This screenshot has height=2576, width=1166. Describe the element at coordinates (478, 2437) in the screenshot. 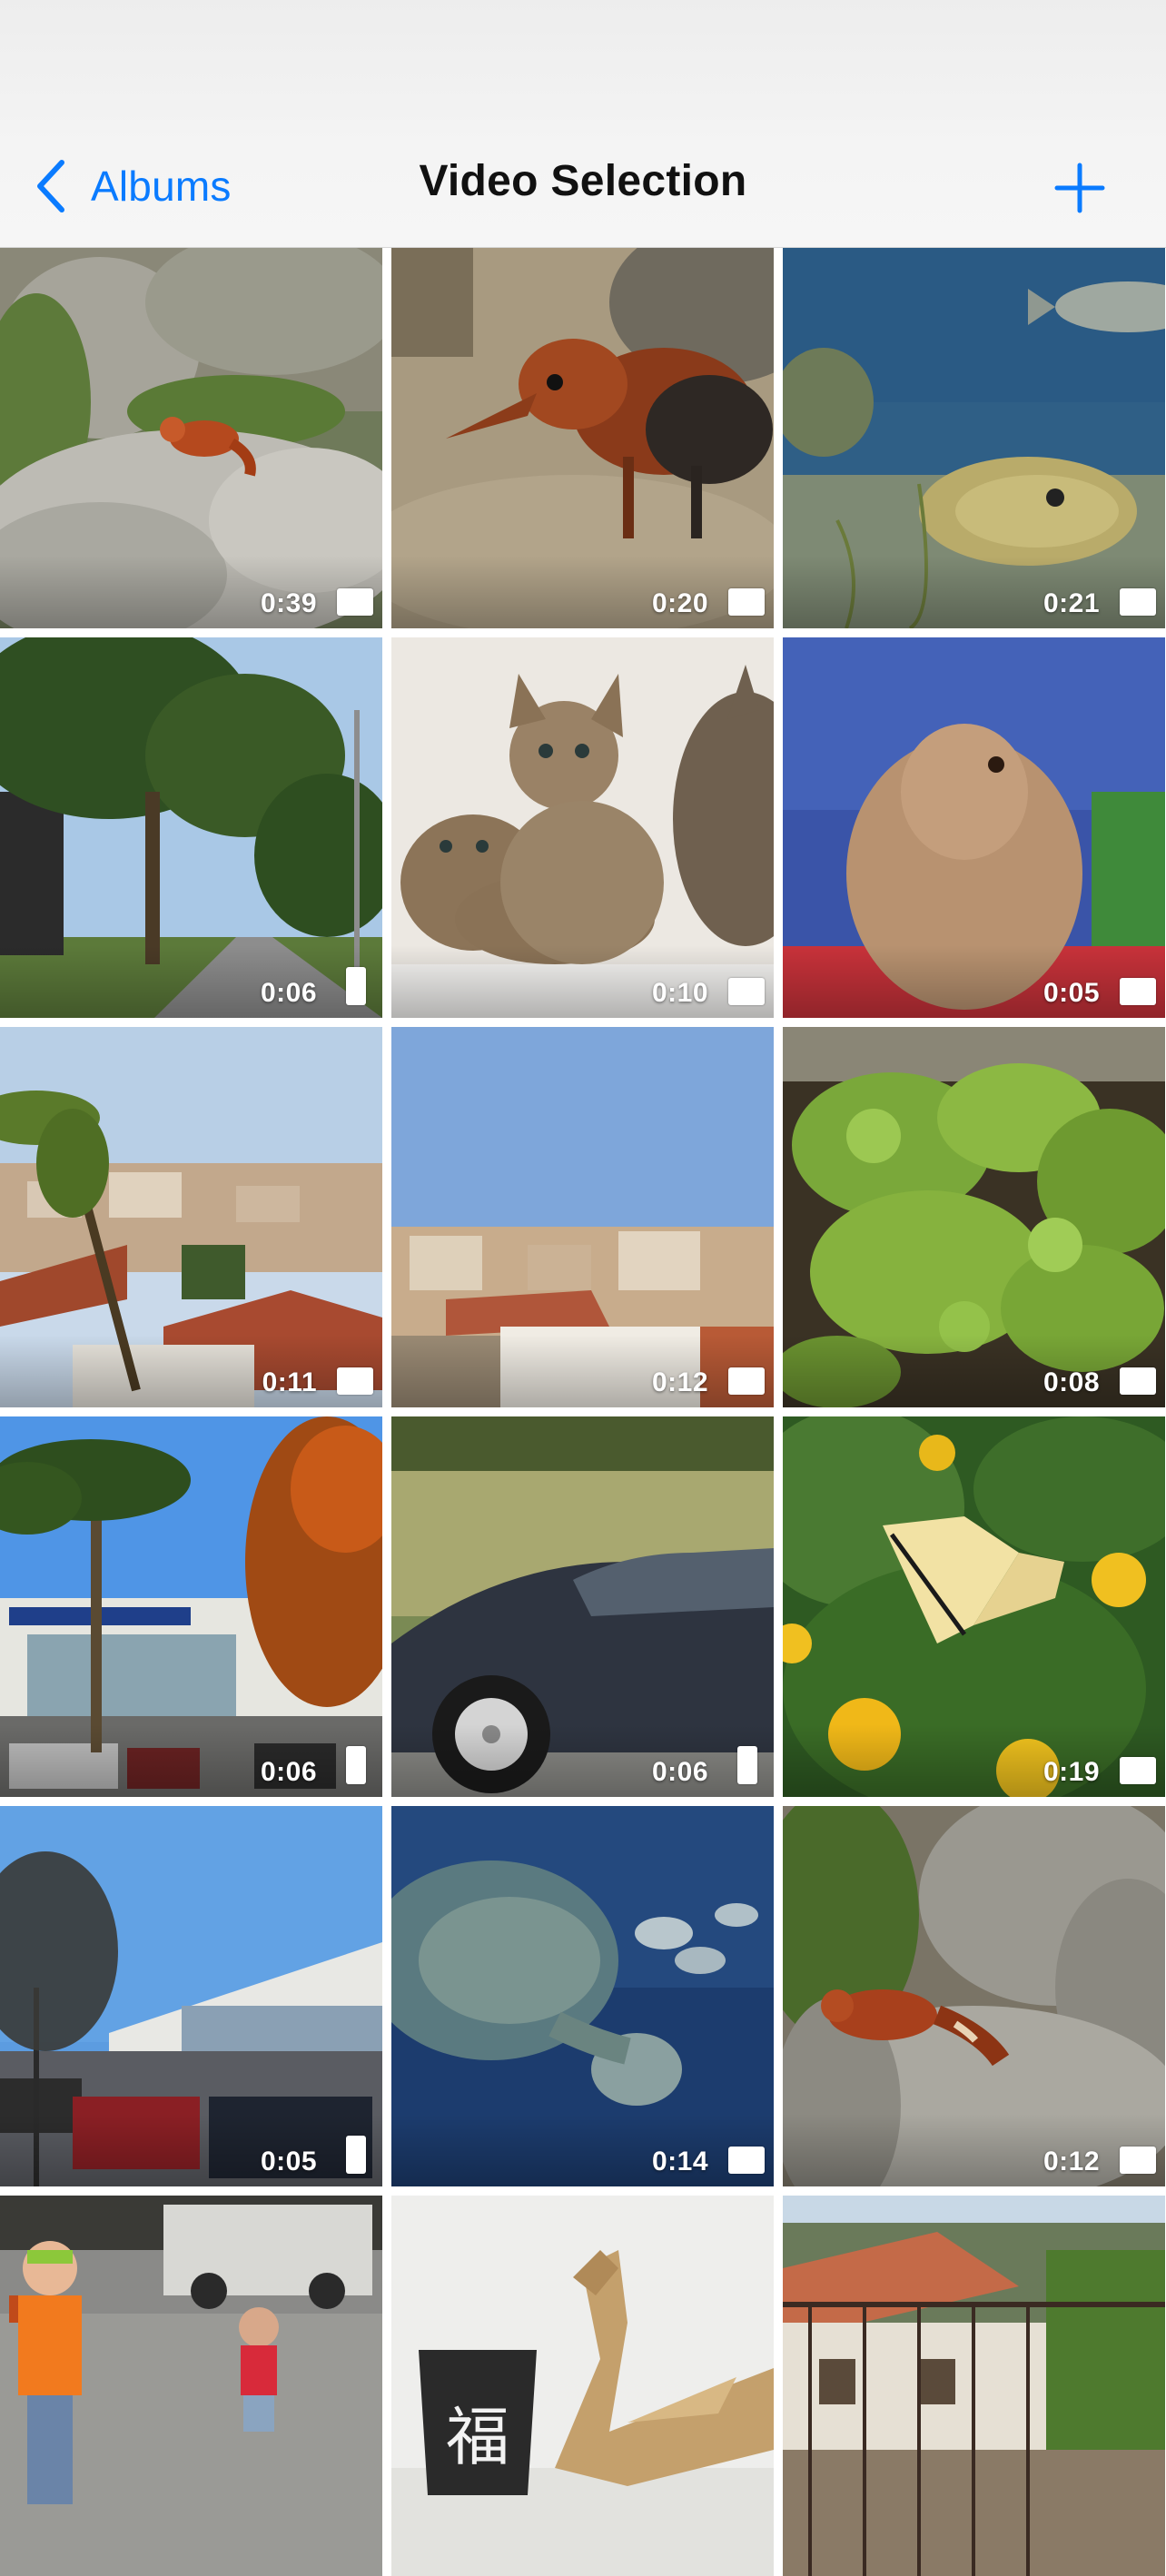

I see `svg-text: 福` at that location.